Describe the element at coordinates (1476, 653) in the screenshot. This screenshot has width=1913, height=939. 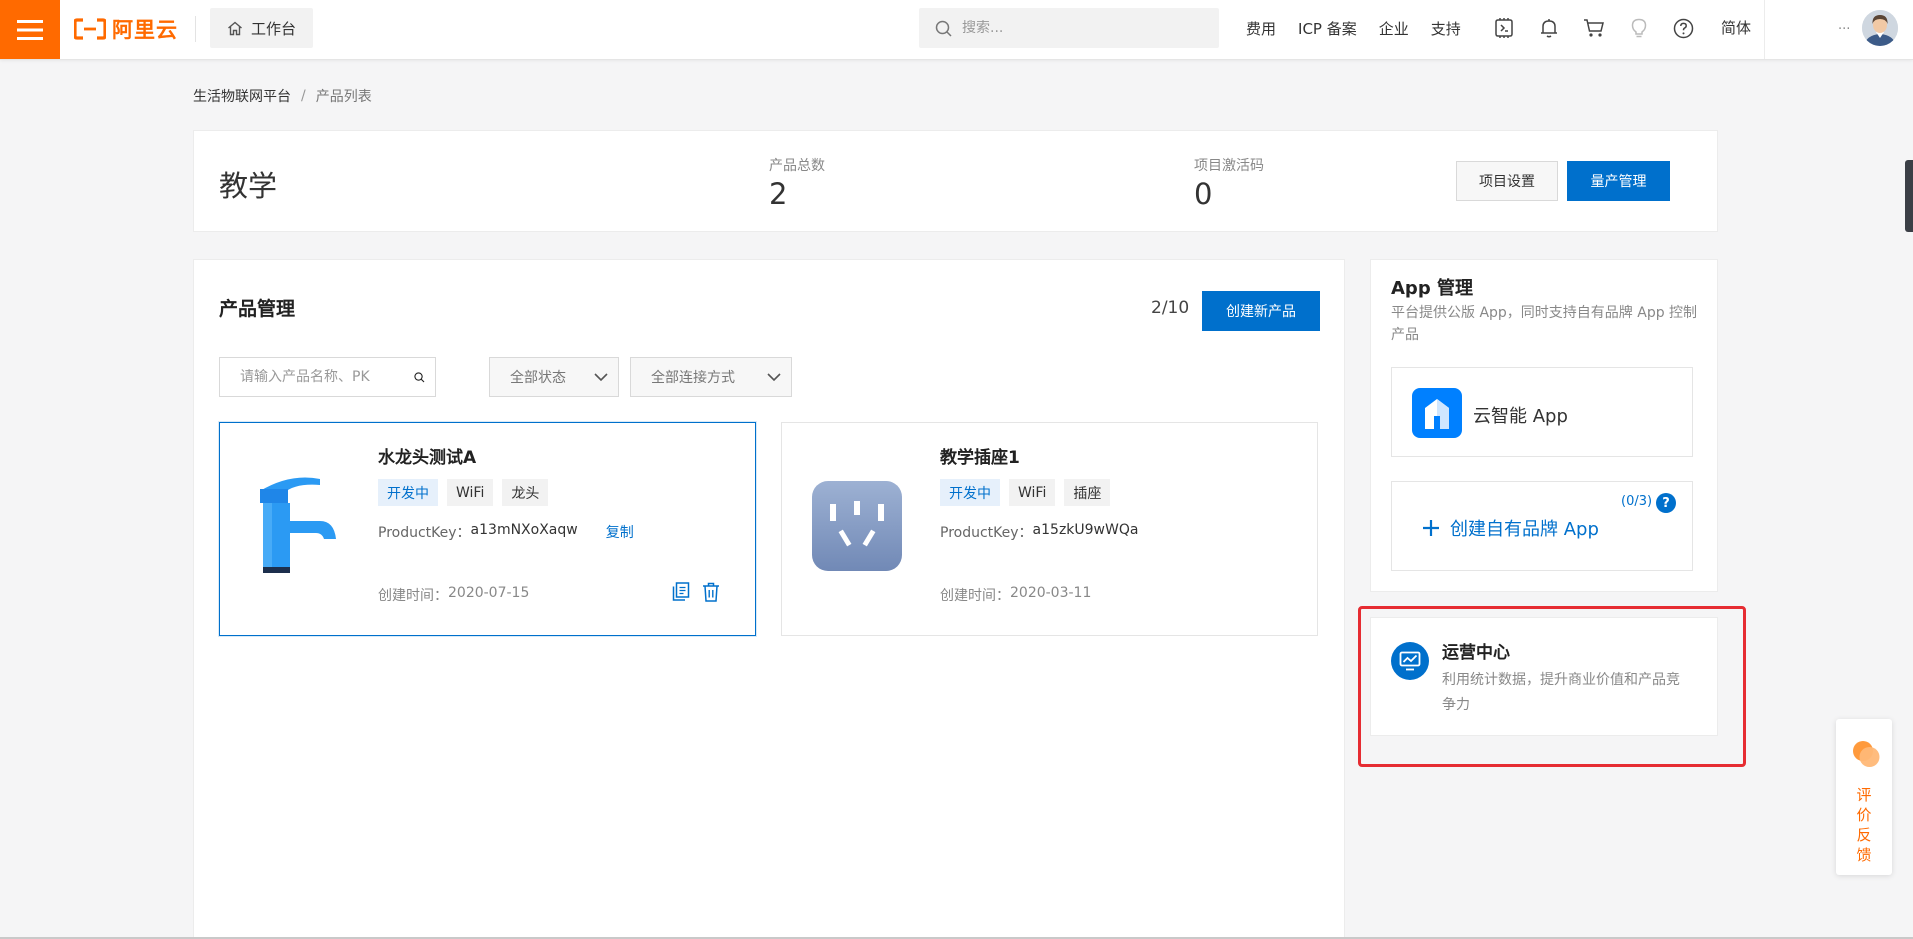
I see `operations-center-title: 运营中心` at that location.